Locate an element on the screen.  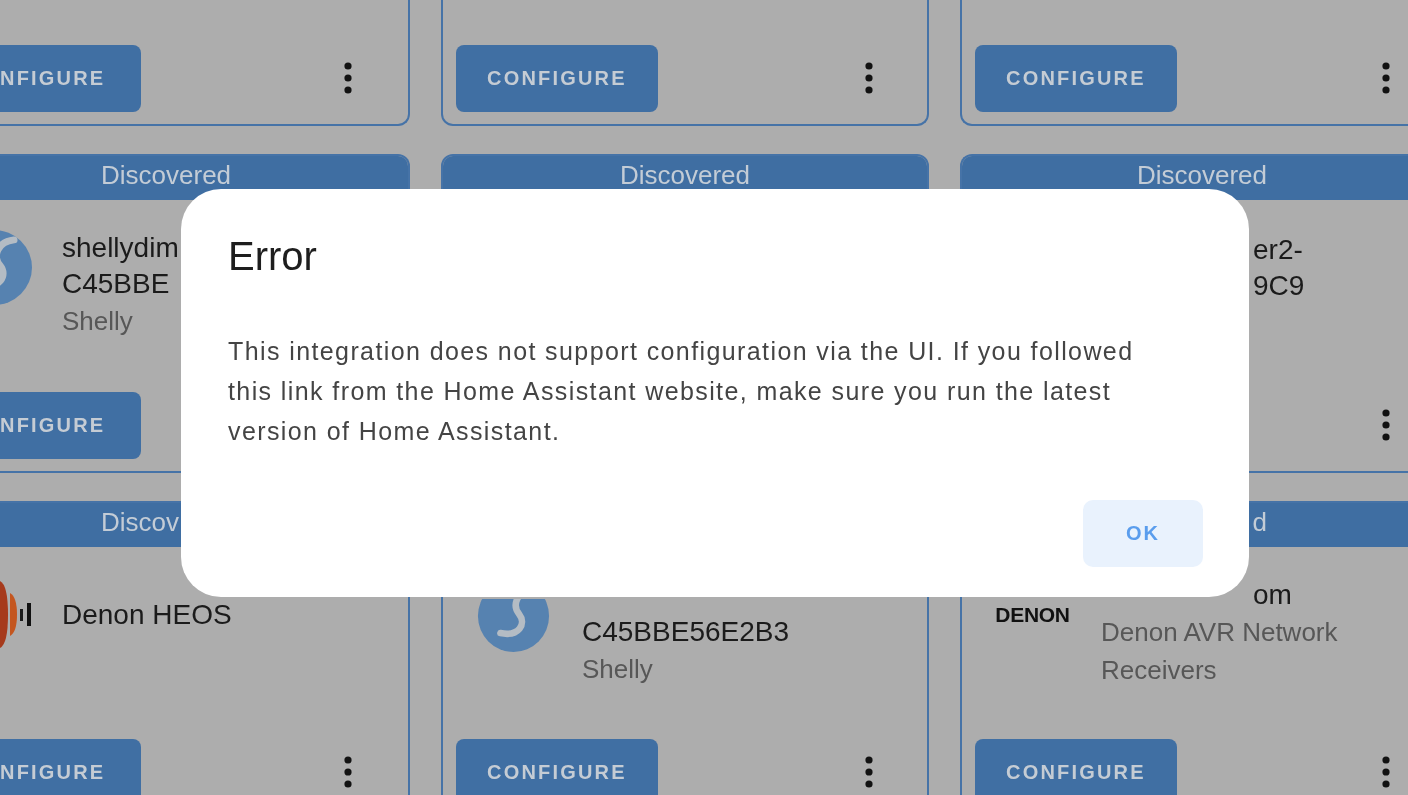
integration-name: Denon AVR Network Receivers is located at coordinates (1220, 651).